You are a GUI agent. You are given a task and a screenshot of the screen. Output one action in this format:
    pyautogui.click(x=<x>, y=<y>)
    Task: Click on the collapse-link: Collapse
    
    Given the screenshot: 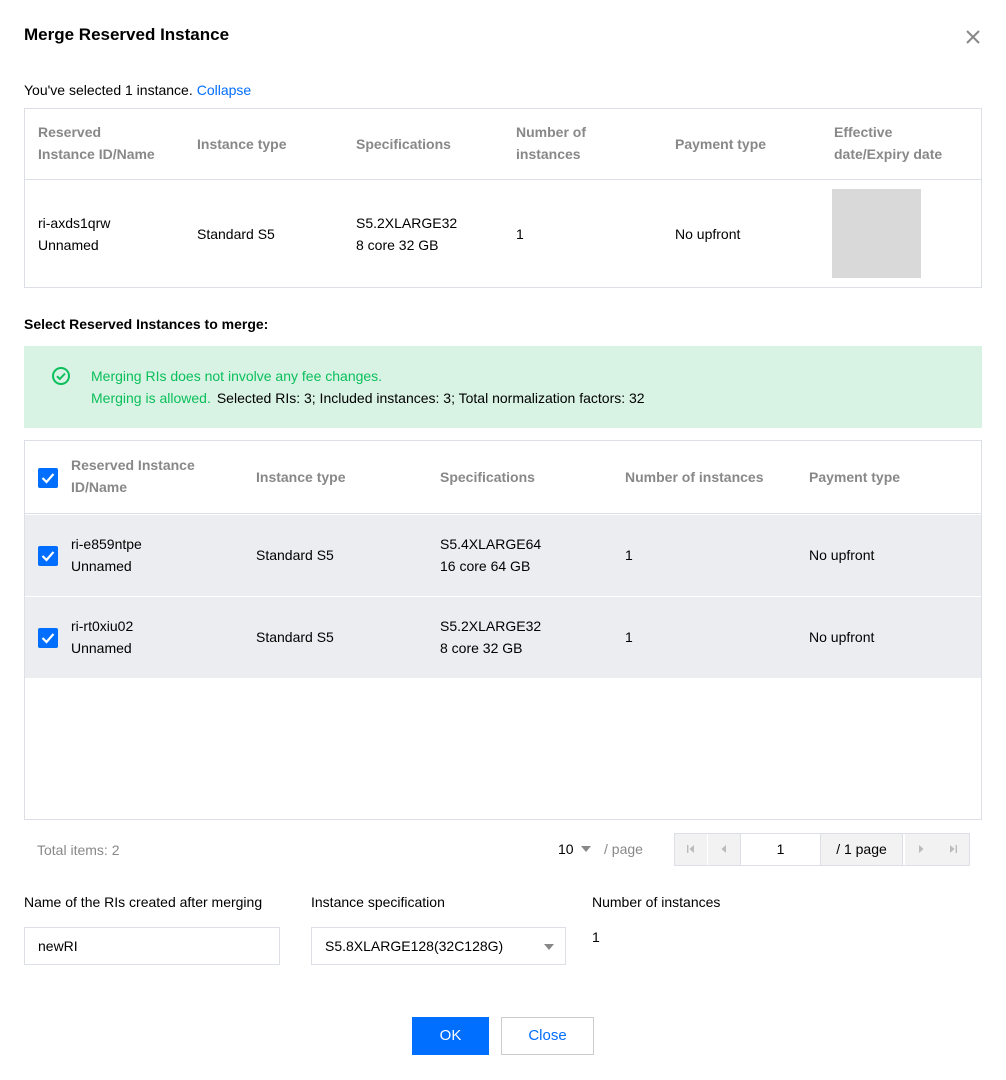 What is the action you would take?
    pyautogui.click(x=224, y=90)
    